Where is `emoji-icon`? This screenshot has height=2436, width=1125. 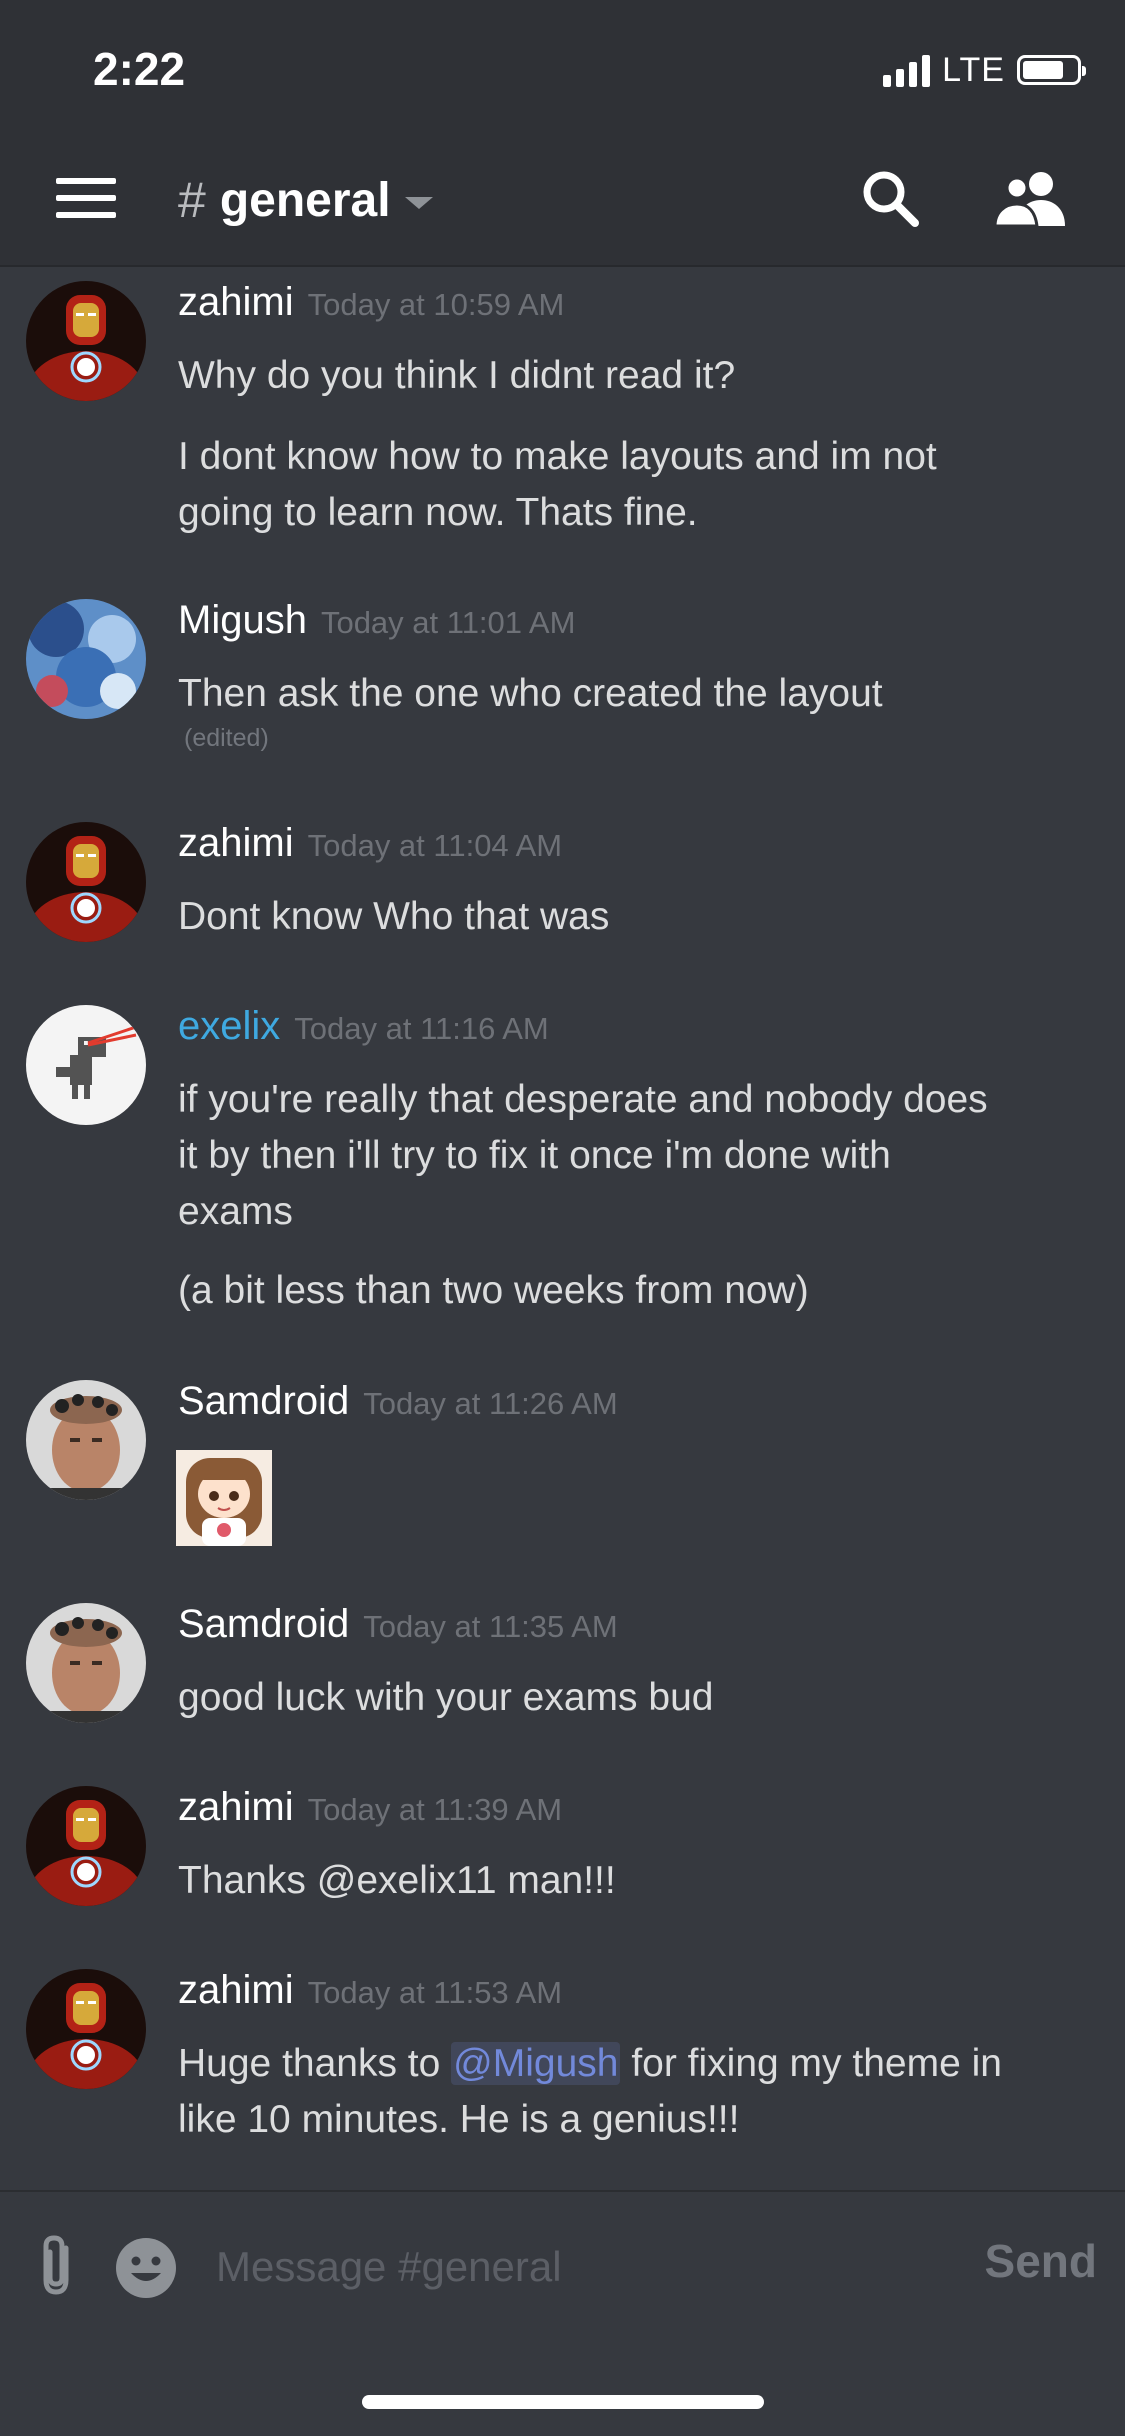 emoji-icon is located at coordinates (146, 2268).